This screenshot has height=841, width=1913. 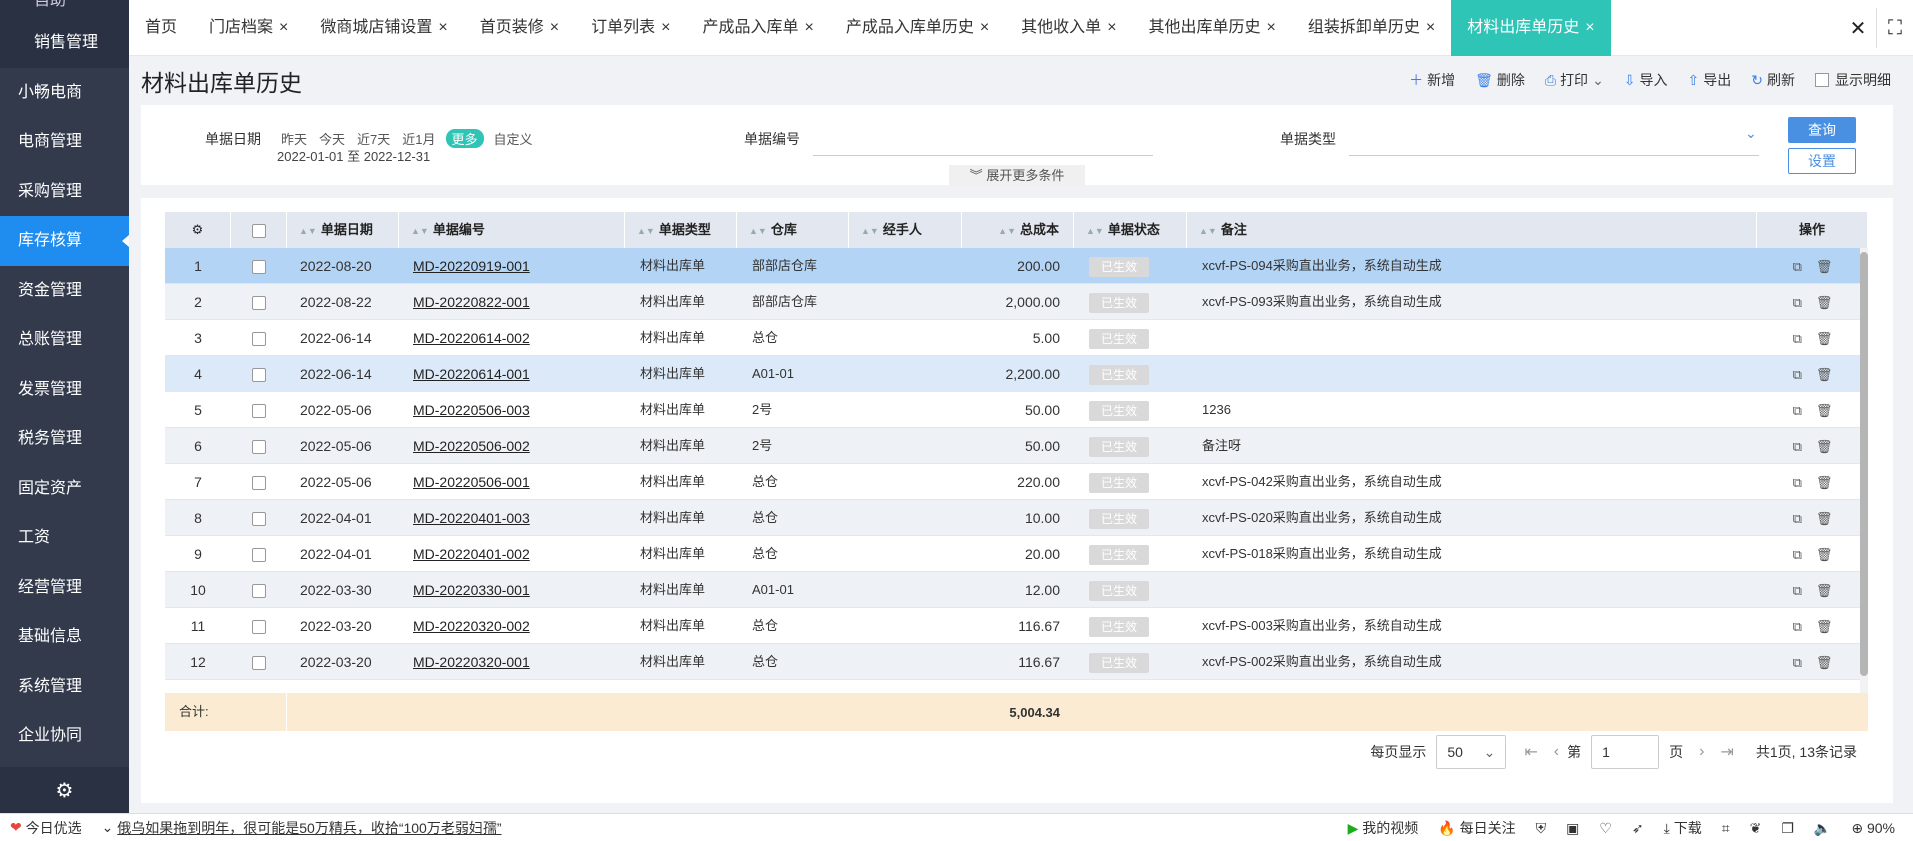 I want to click on tab: 订单列表 ×, so click(x=630, y=28).